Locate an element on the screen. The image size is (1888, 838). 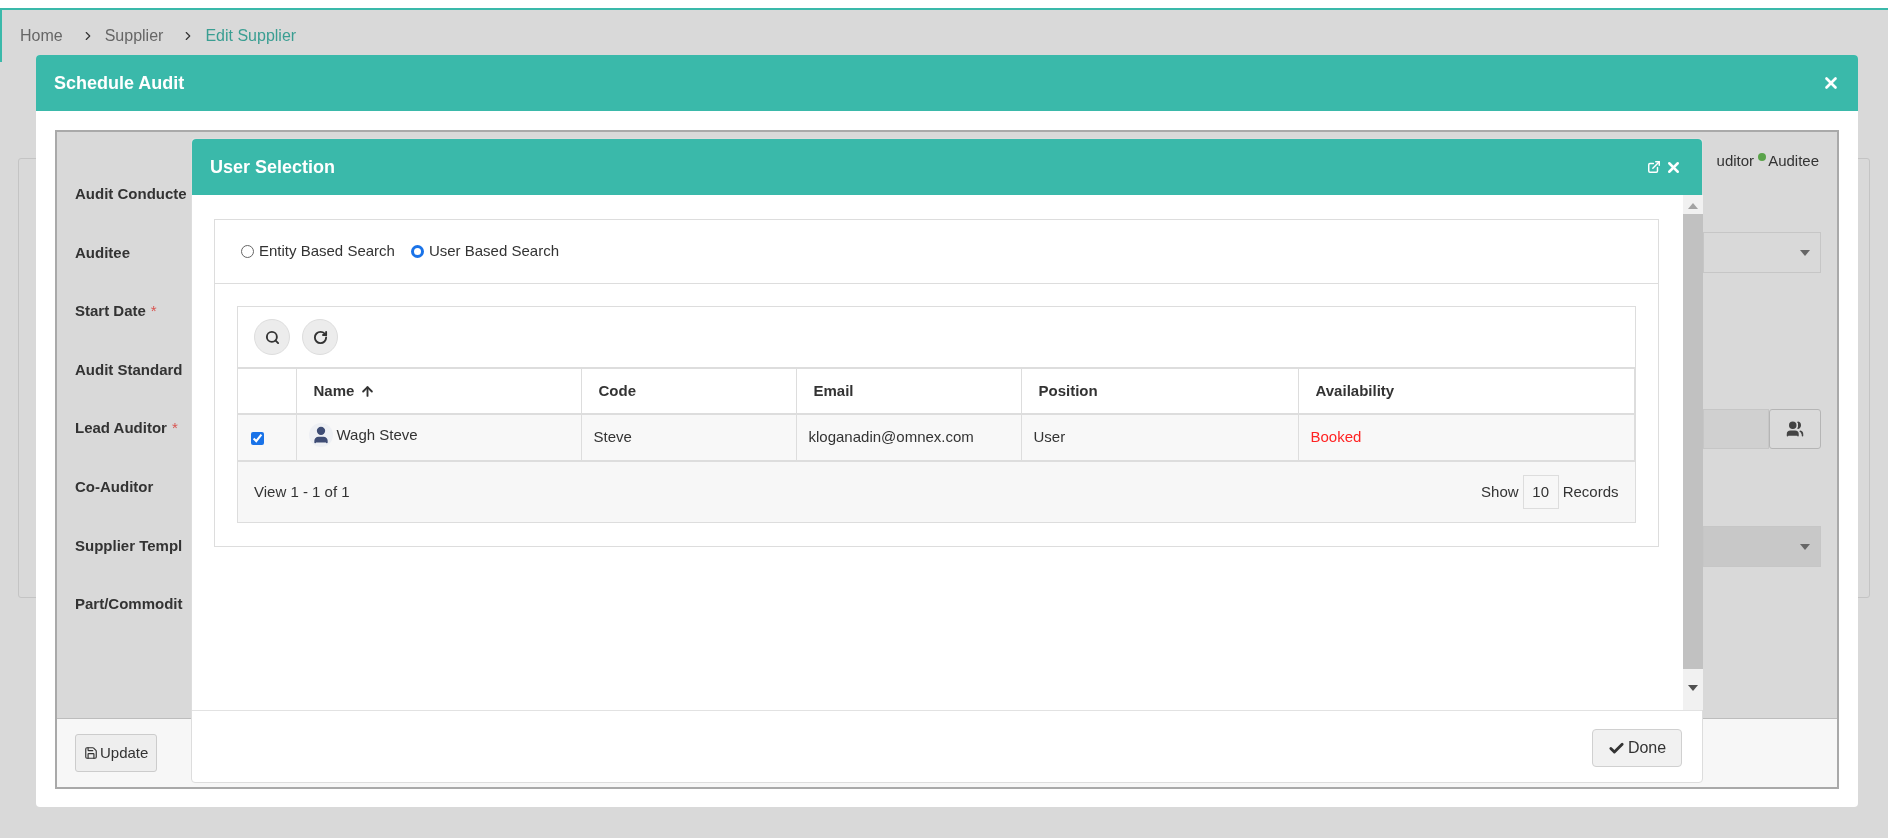
scroll-up-icon is located at coordinates (1692, 206).